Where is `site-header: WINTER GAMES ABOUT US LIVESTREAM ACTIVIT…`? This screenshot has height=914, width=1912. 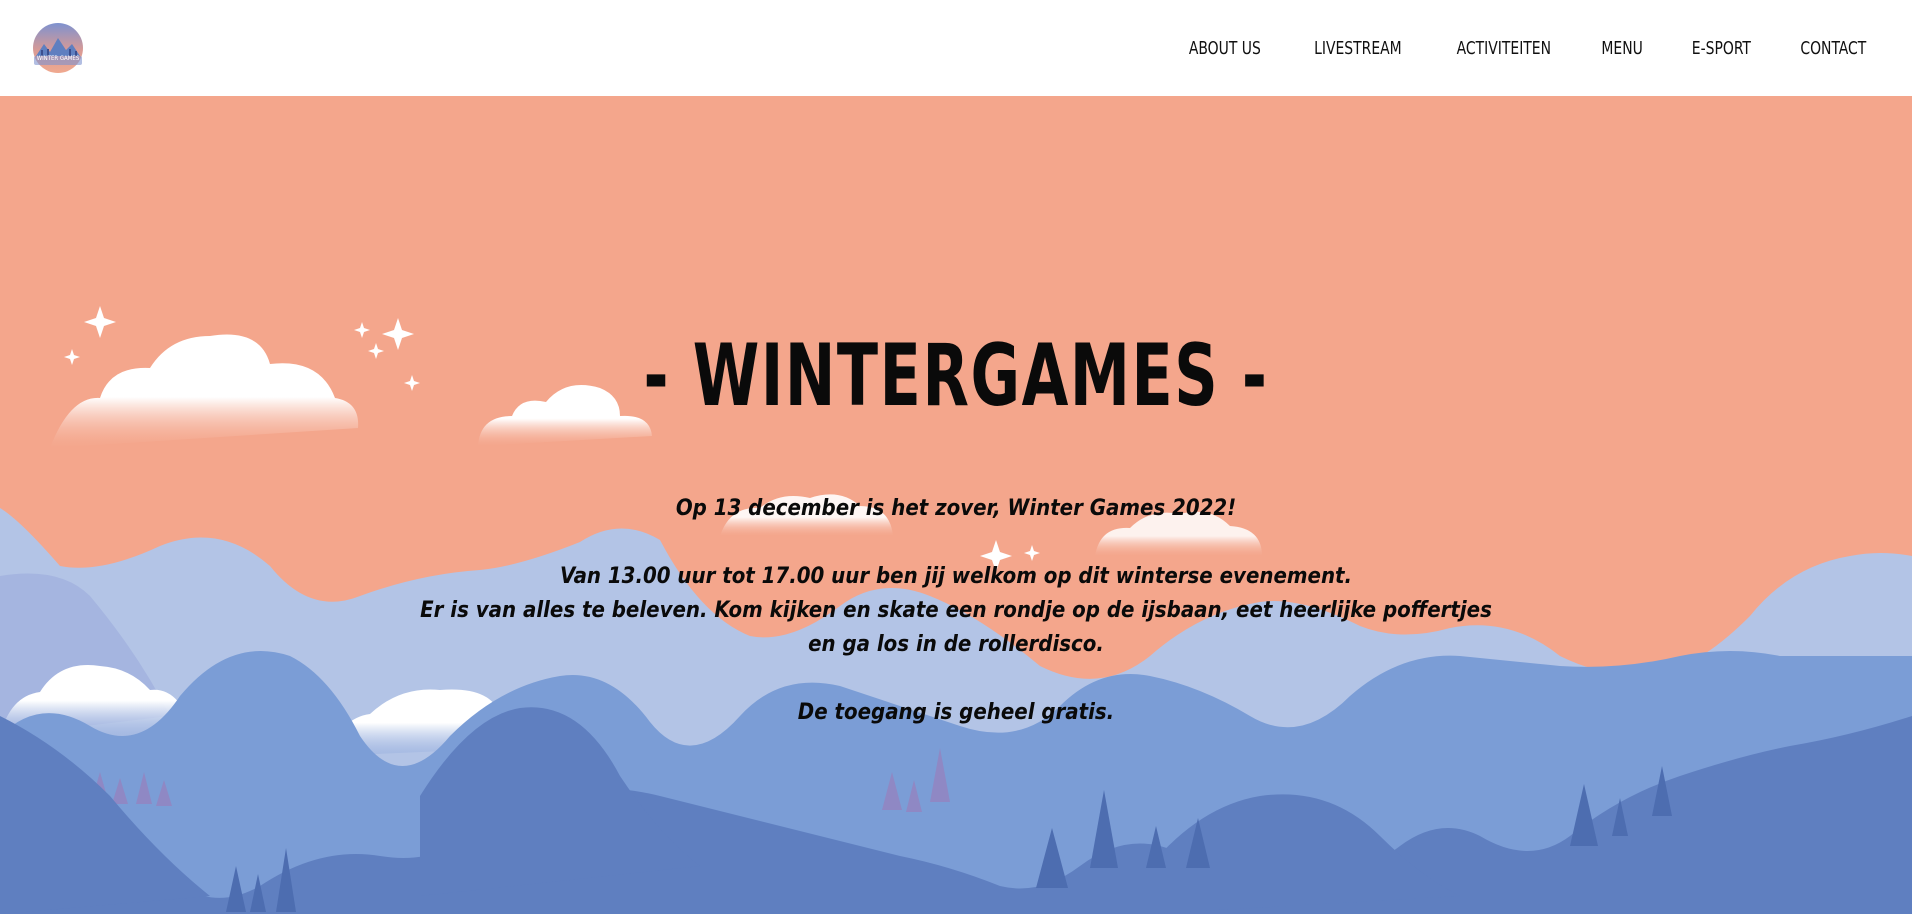 site-header: WINTER GAMES ABOUT US LIVESTREAM ACTIVIT… is located at coordinates (956, 48).